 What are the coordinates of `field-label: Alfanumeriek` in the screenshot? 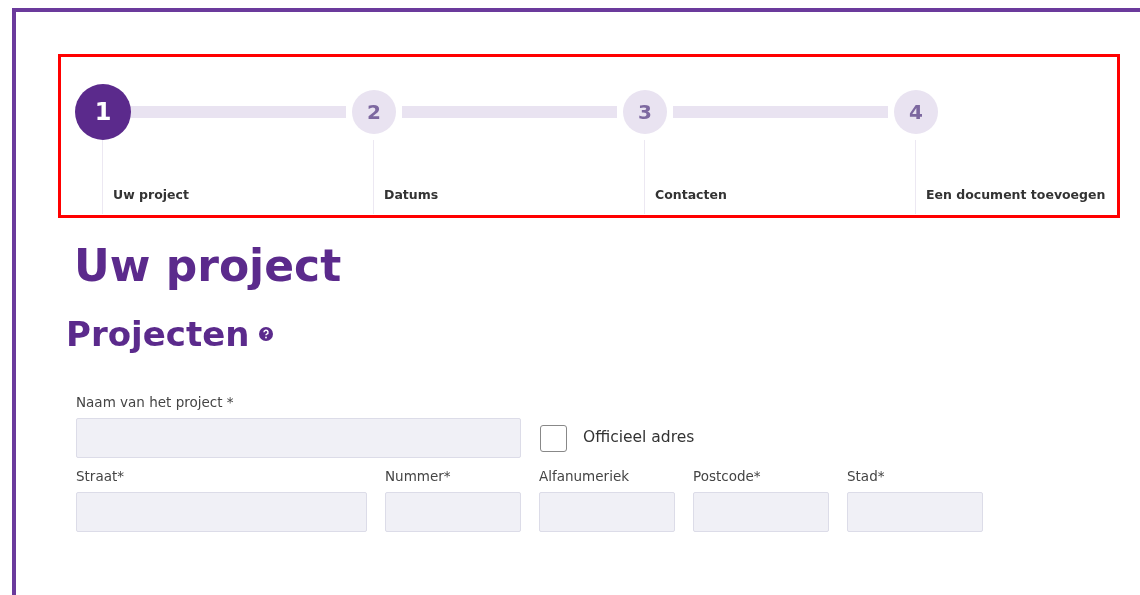 It's located at (584, 477).